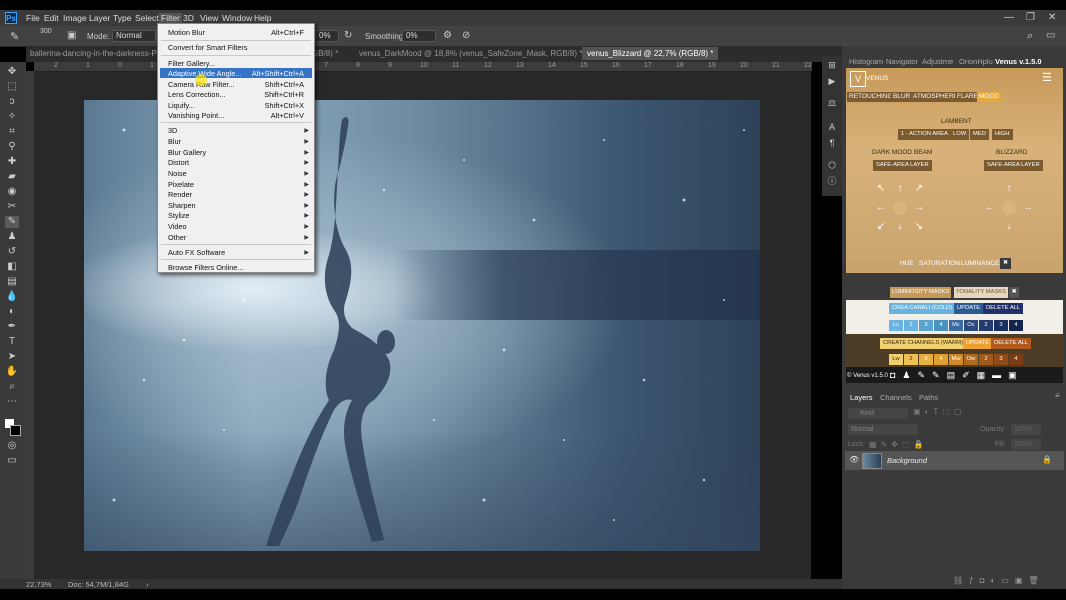  What do you see at coordinates (170, 18) in the screenshot?
I see `menu-filter: Filter` at bounding box center [170, 18].